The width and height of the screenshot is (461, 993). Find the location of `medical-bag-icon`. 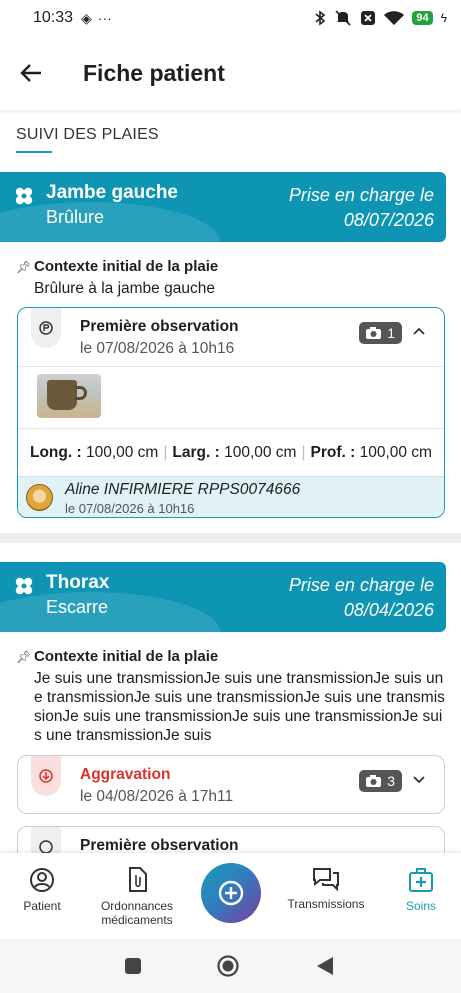

medical-bag-icon is located at coordinates (421, 880).